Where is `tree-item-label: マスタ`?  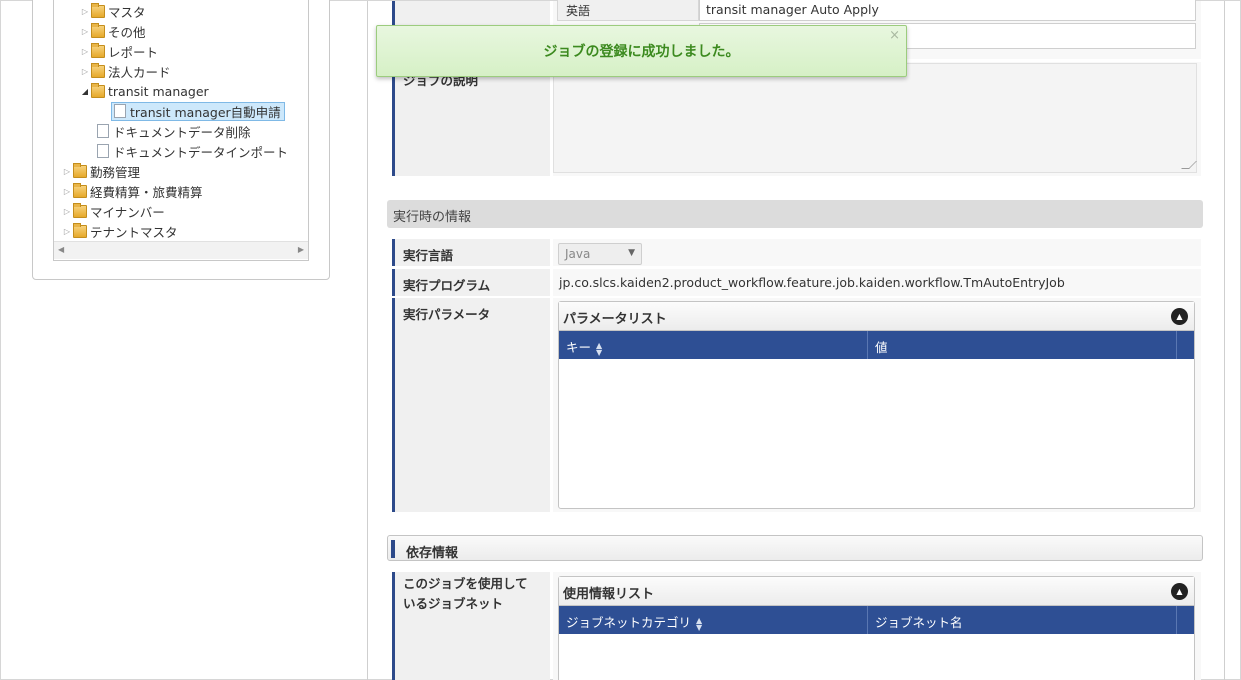 tree-item-label: マスタ is located at coordinates (127, 12).